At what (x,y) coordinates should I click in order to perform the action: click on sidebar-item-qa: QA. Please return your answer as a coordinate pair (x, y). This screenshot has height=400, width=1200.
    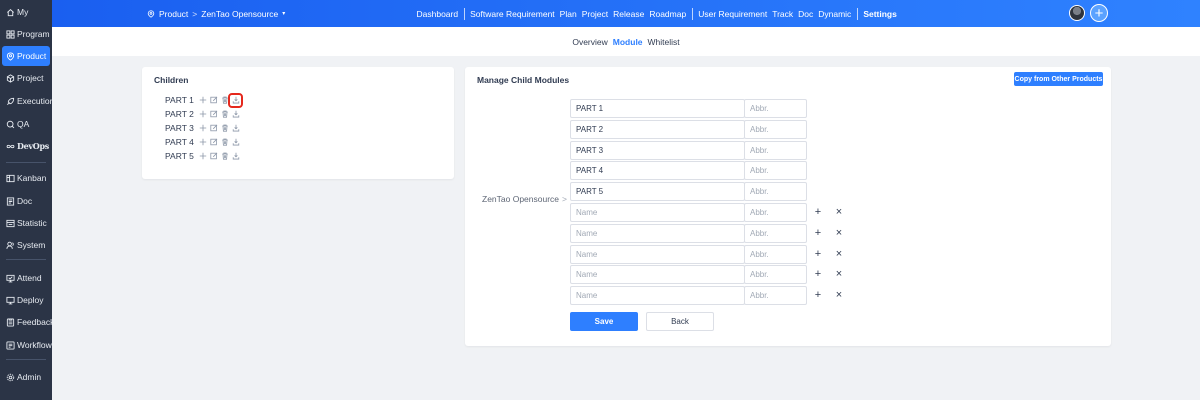
    Looking at the image, I should click on (27, 124).